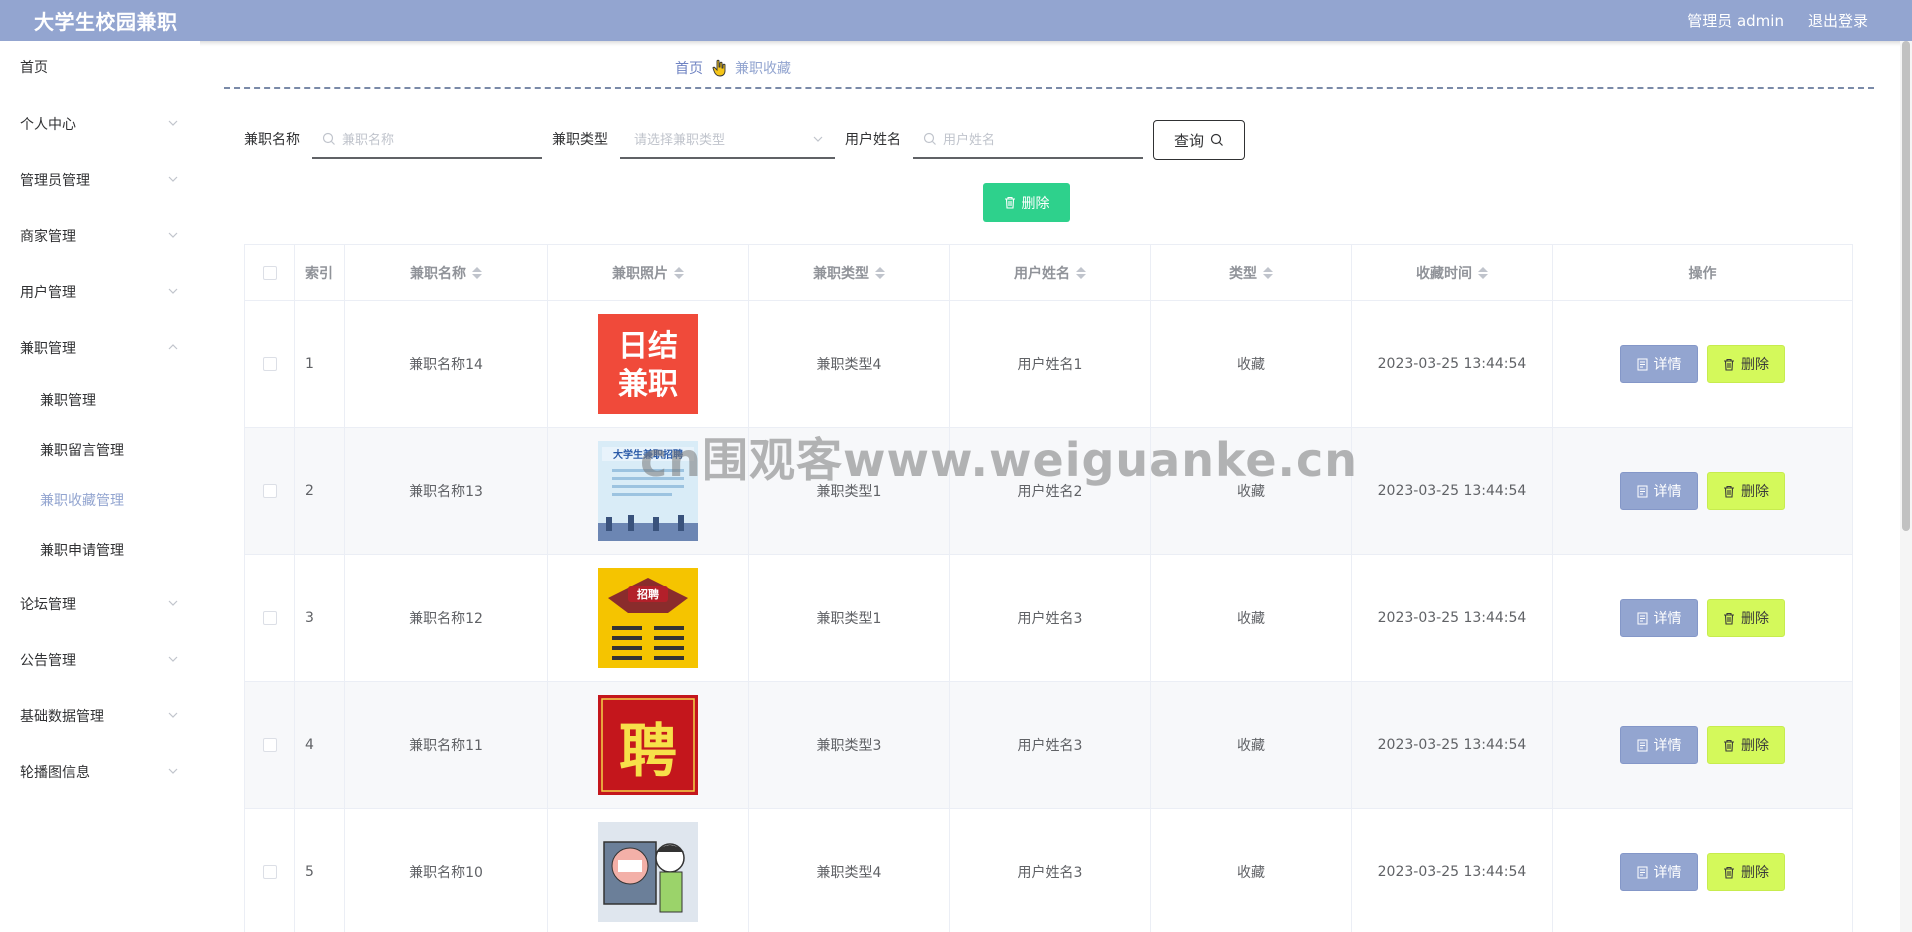 The width and height of the screenshot is (1912, 932). Describe the element at coordinates (648, 618) in the screenshot. I see `job-photo-image: 招聘` at that location.